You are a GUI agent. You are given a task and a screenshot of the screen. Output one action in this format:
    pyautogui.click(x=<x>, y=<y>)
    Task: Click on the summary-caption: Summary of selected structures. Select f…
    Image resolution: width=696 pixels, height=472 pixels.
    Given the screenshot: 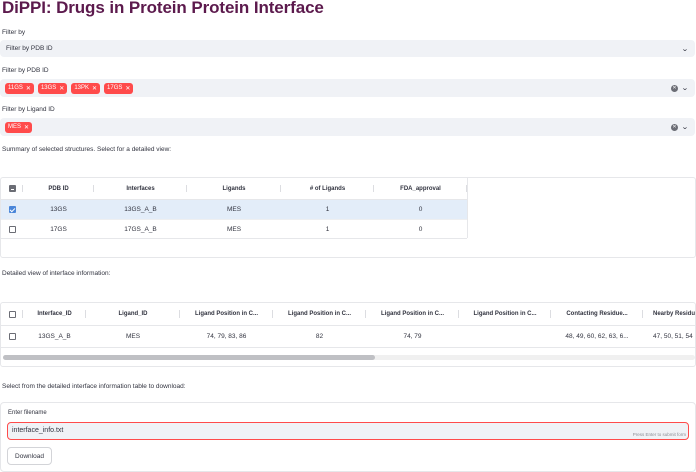 What is the action you would take?
    pyautogui.click(x=87, y=149)
    